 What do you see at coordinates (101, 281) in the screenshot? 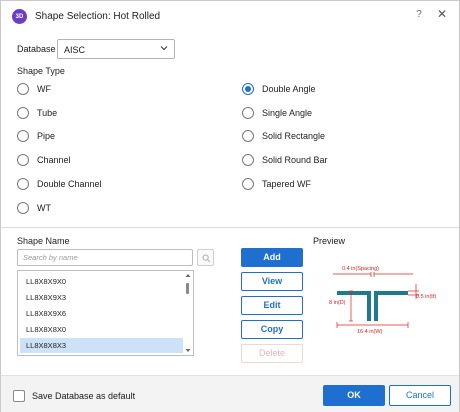
I see `list-item: LL8X8X9X0` at bounding box center [101, 281].